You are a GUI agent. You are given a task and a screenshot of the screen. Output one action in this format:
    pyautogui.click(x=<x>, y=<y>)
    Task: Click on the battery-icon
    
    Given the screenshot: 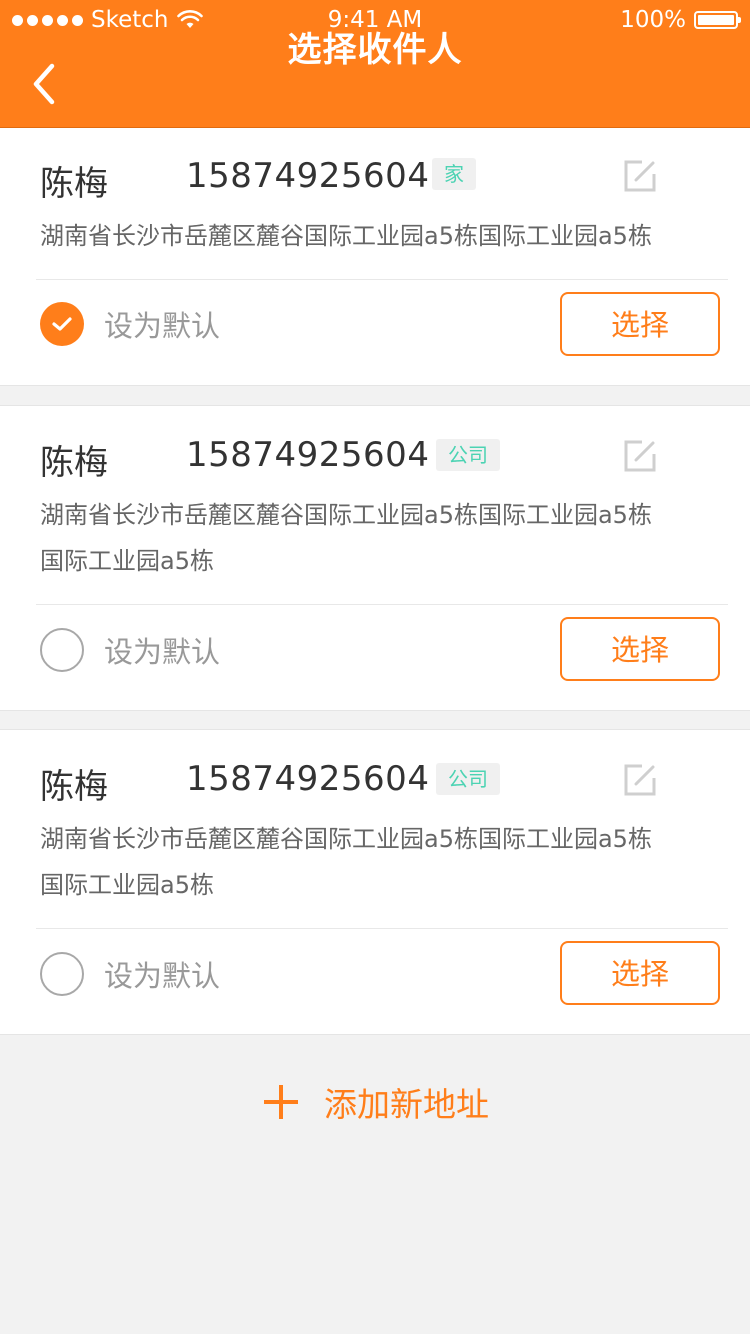 What is the action you would take?
    pyautogui.click(x=717, y=20)
    